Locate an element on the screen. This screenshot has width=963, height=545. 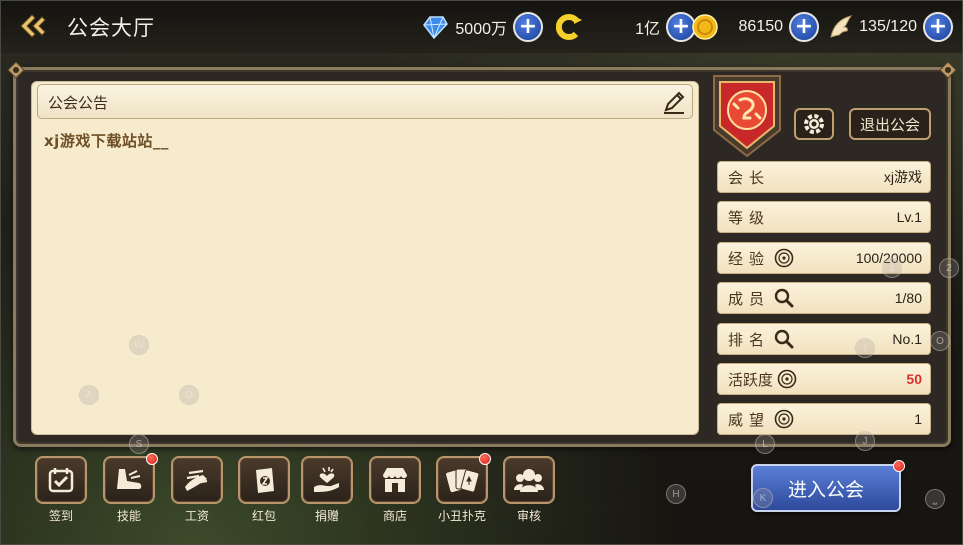
resource-diamond: 5000万 + is located at coordinates (482, 27).